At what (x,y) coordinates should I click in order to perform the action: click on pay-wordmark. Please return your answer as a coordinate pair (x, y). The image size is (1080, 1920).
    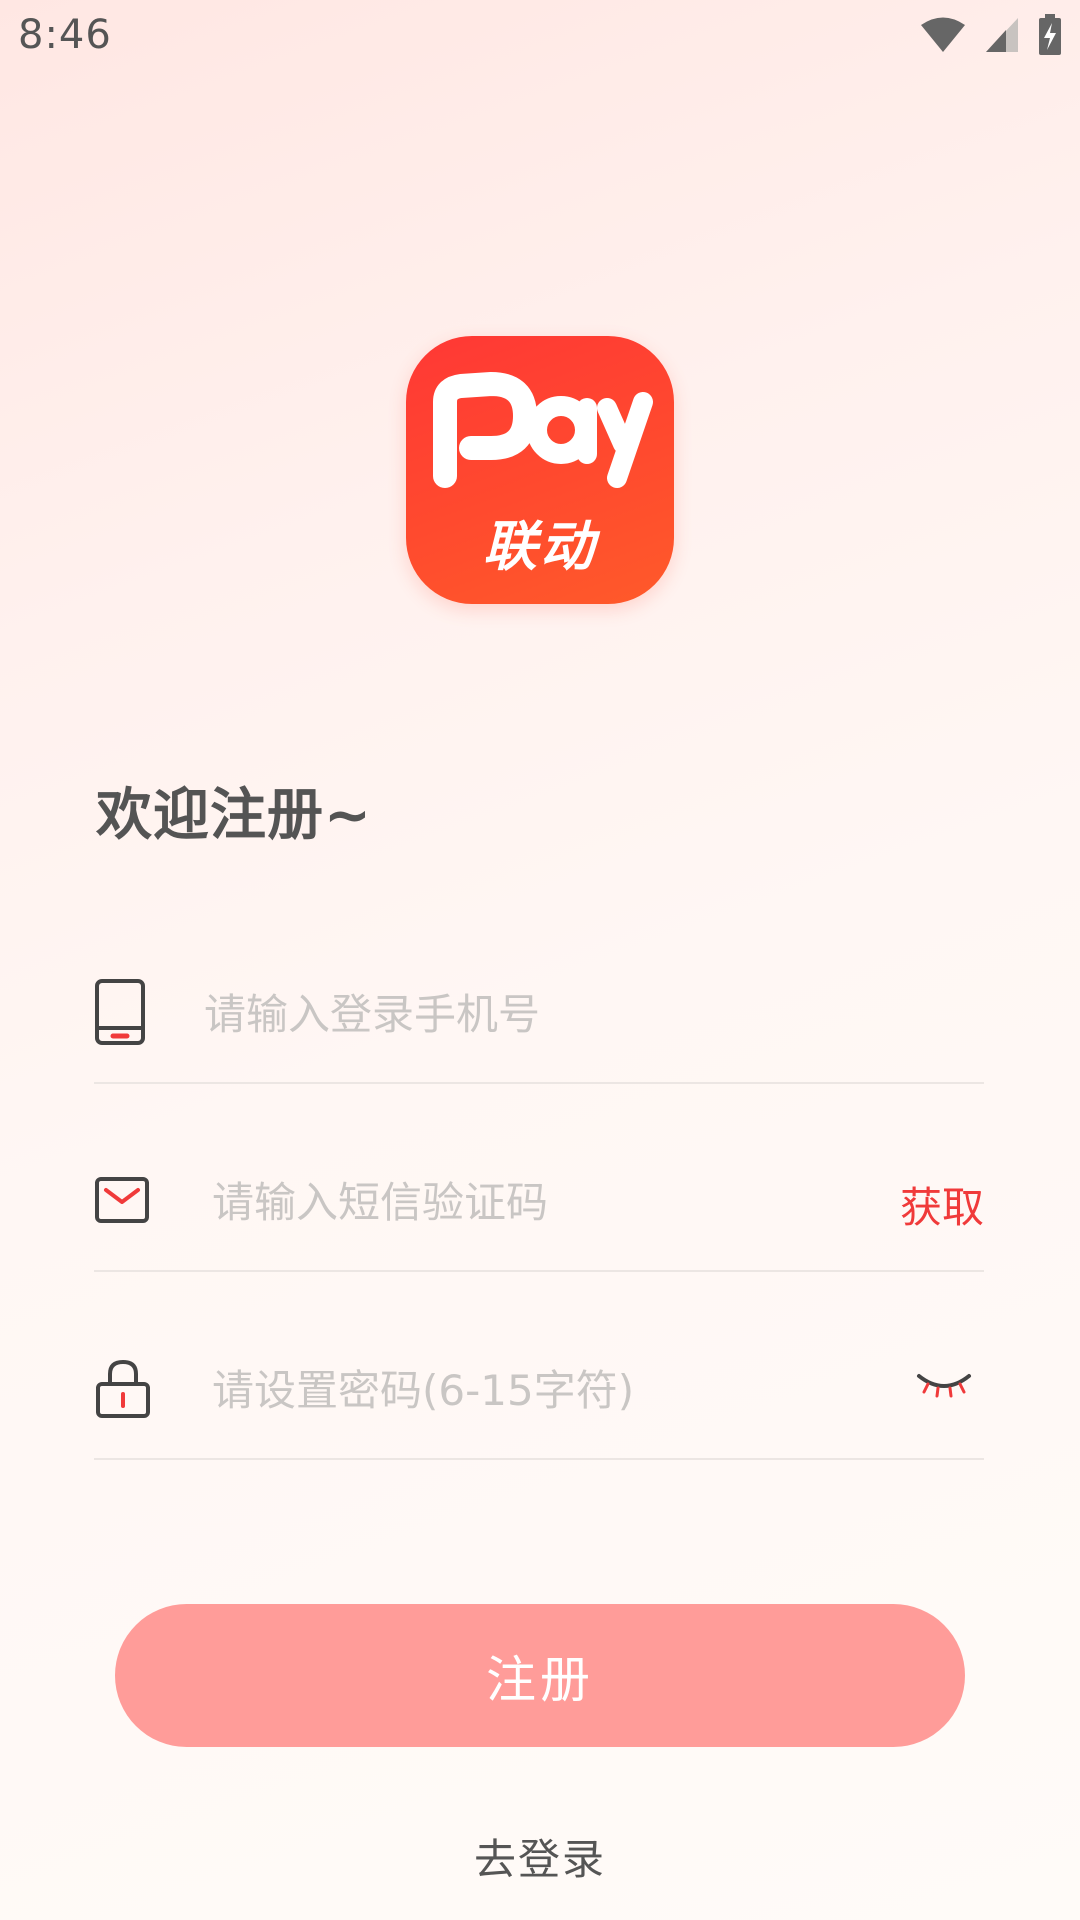
    Looking at the image, I should click on (543, 430).